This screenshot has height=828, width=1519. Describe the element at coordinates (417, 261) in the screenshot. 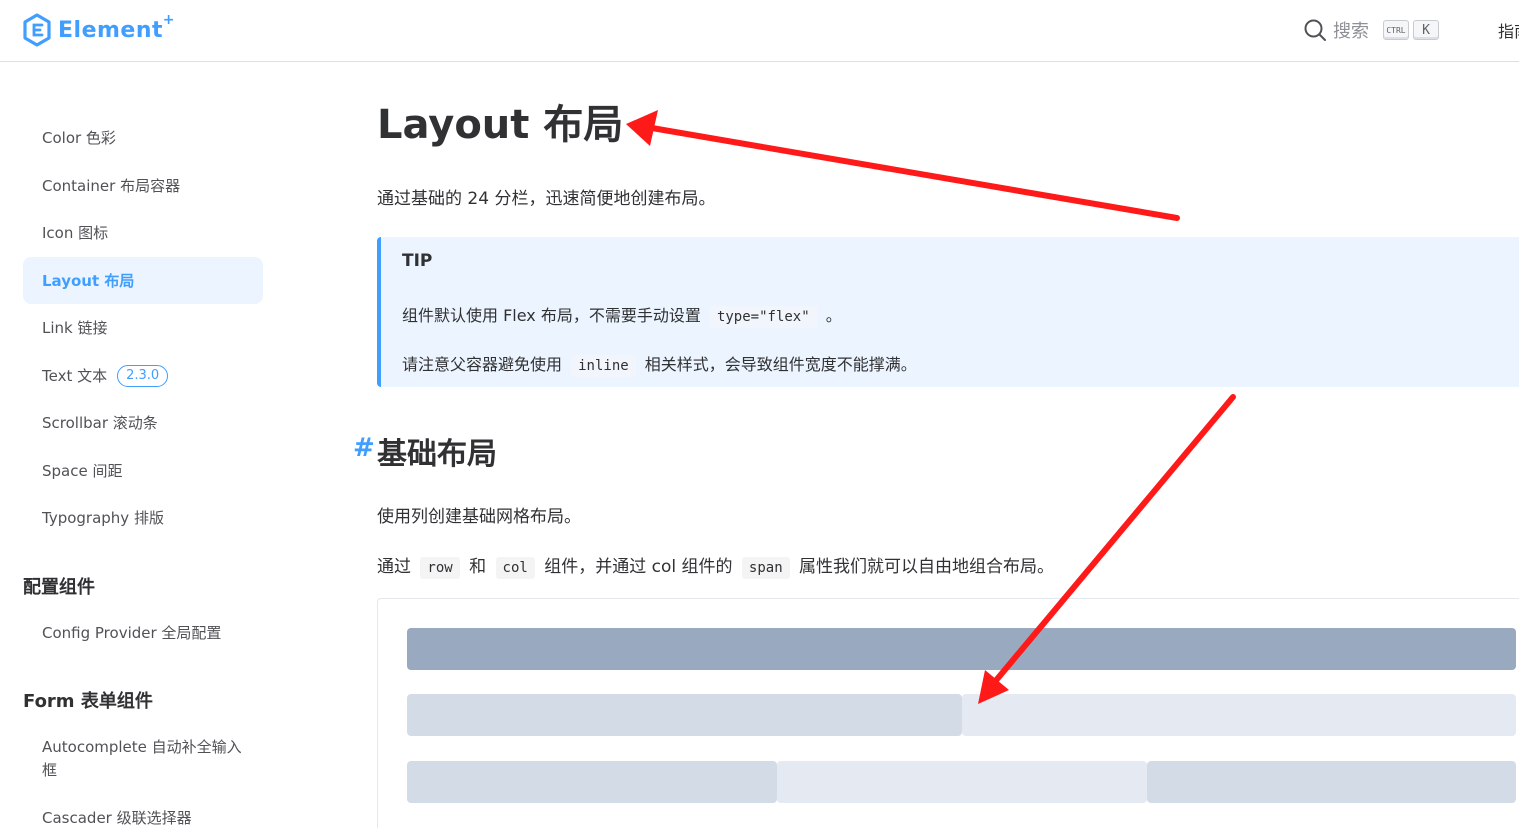

I see `tip-title: TIP` at that location.